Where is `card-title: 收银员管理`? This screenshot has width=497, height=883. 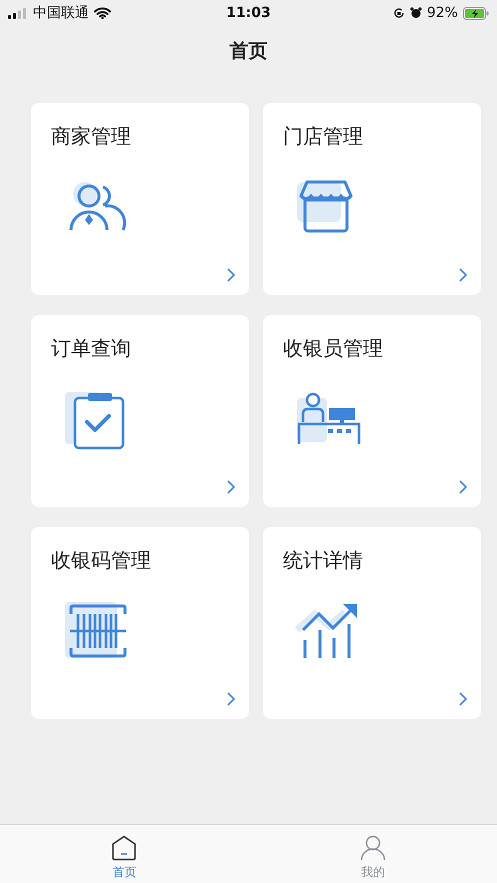
card-title: 收银员管理 is located at coordinates (333, 348).